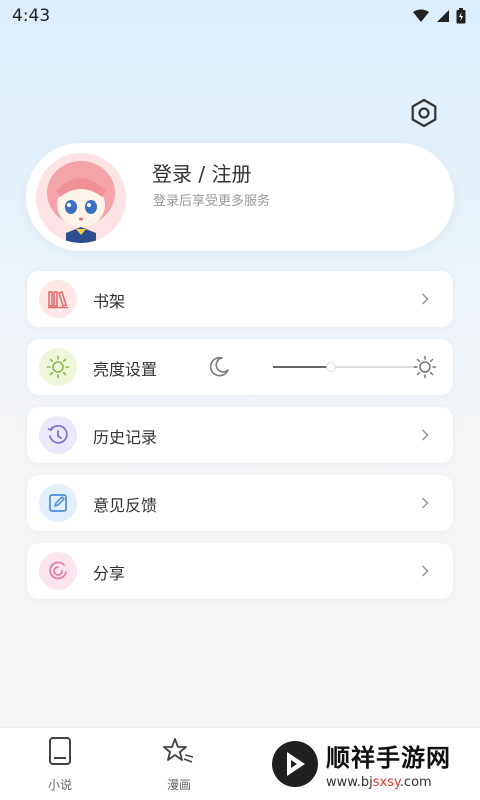  I want to click on feedback-icon-wrap, so click(58, 503).